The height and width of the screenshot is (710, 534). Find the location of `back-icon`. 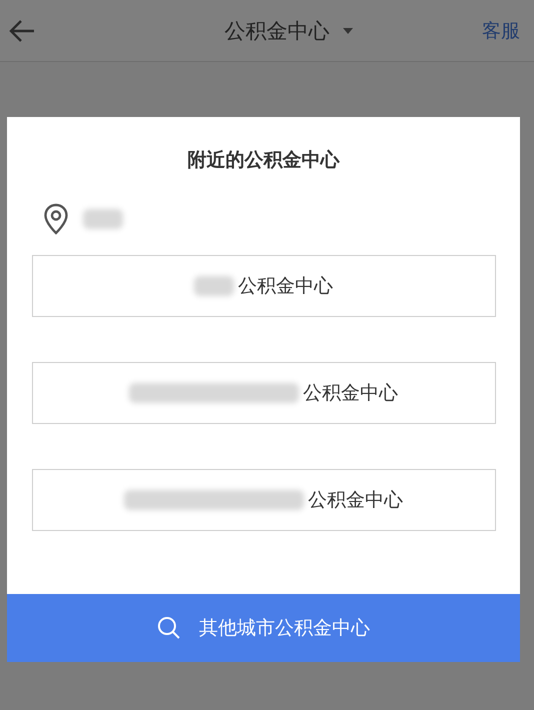

back-icon is located at coordinates (22, 30).